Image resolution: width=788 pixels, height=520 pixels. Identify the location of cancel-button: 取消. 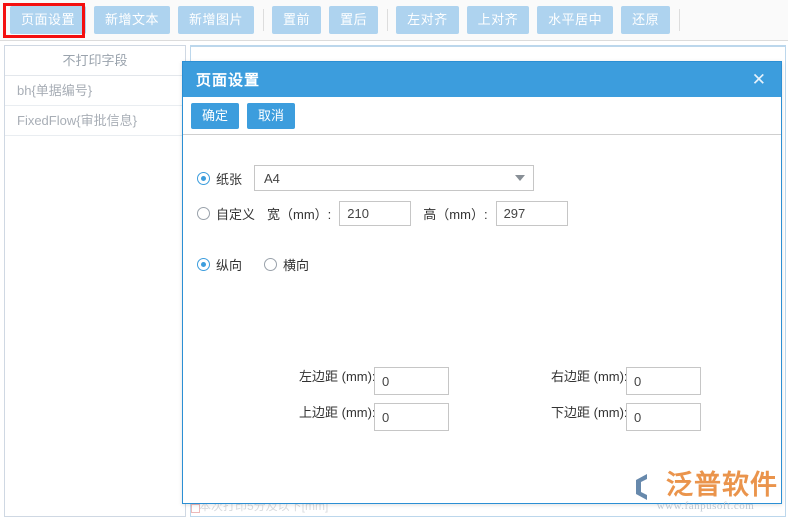
(271, 115).